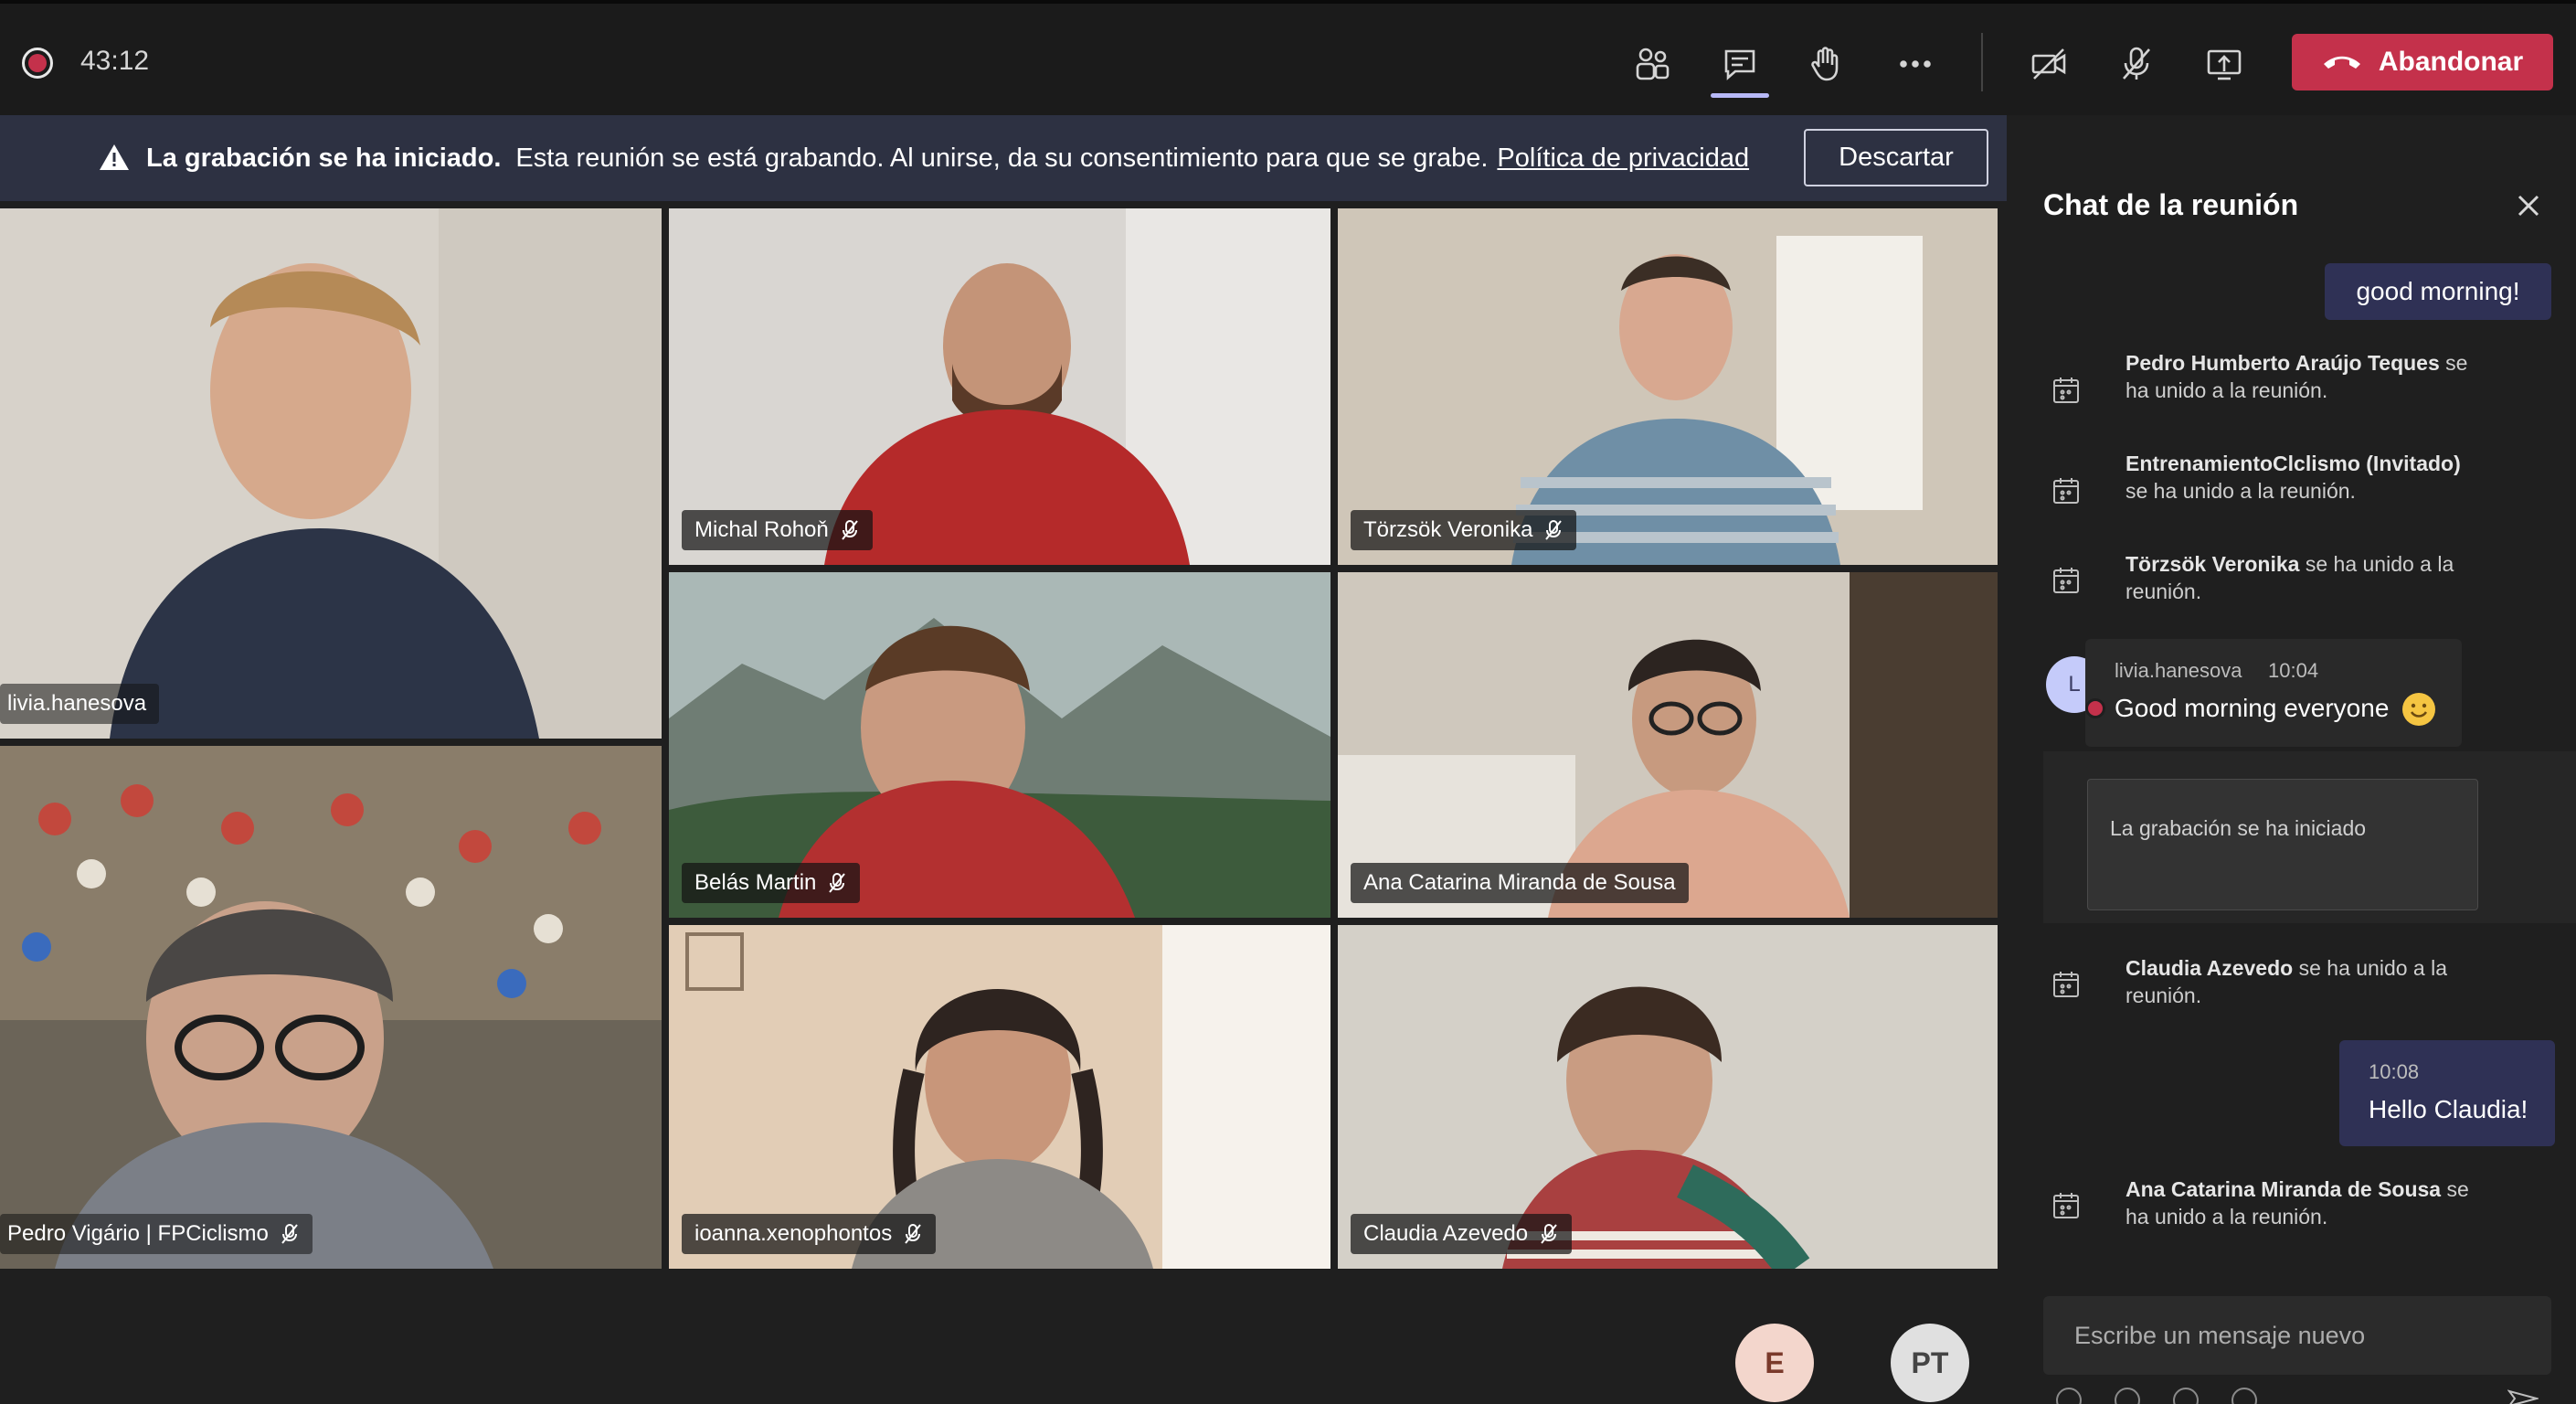  Describe the element at coordinates (1448, 530) in the screenshot. I see `participant-name: Törzsök Veronika` at that location.